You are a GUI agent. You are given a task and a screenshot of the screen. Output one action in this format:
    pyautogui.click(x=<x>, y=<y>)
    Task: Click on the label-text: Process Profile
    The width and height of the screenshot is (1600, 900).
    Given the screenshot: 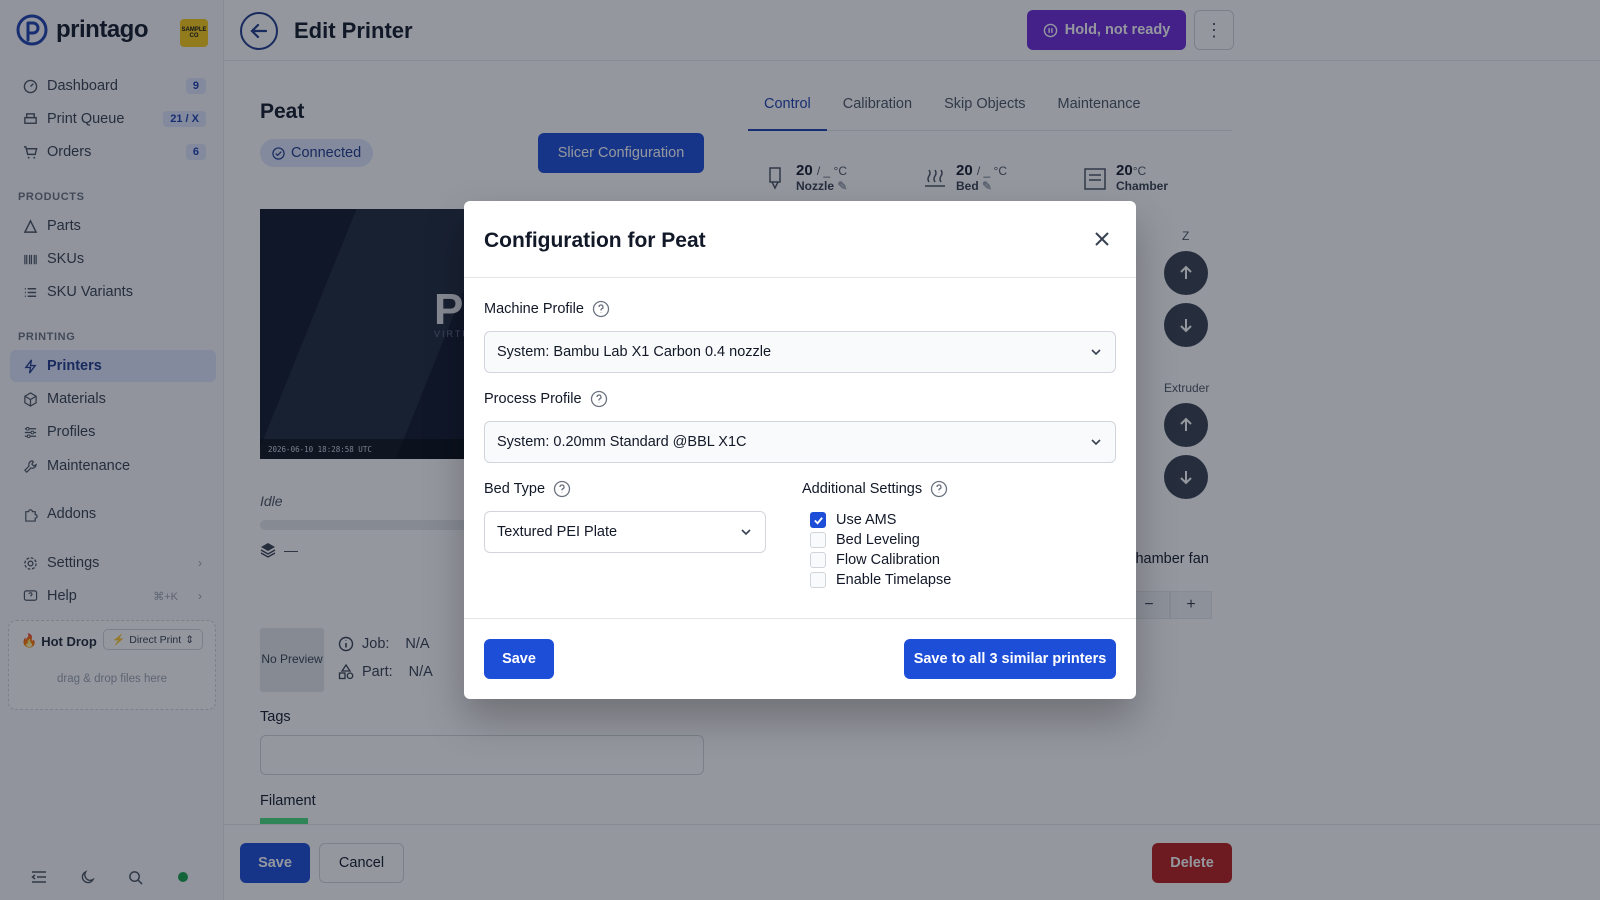 What is the action you would take?
    pyautogui.click(x=533, y=399)
    